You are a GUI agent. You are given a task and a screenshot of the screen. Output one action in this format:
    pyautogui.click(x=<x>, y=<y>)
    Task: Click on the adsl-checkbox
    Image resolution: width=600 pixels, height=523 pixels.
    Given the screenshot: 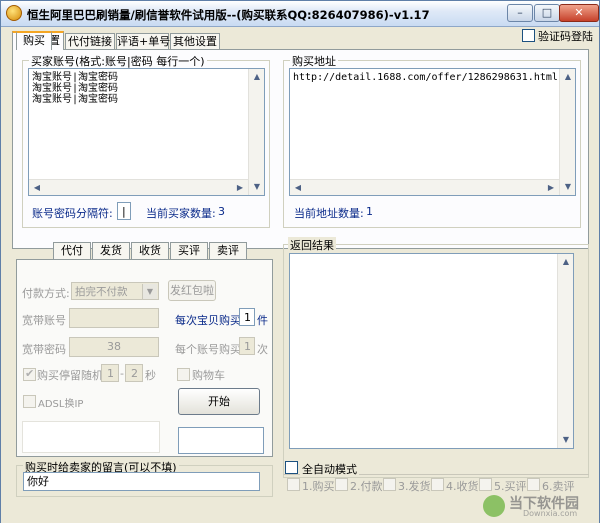 What is the action you would take?
    pyautogui.click(x=29, y=401)
    